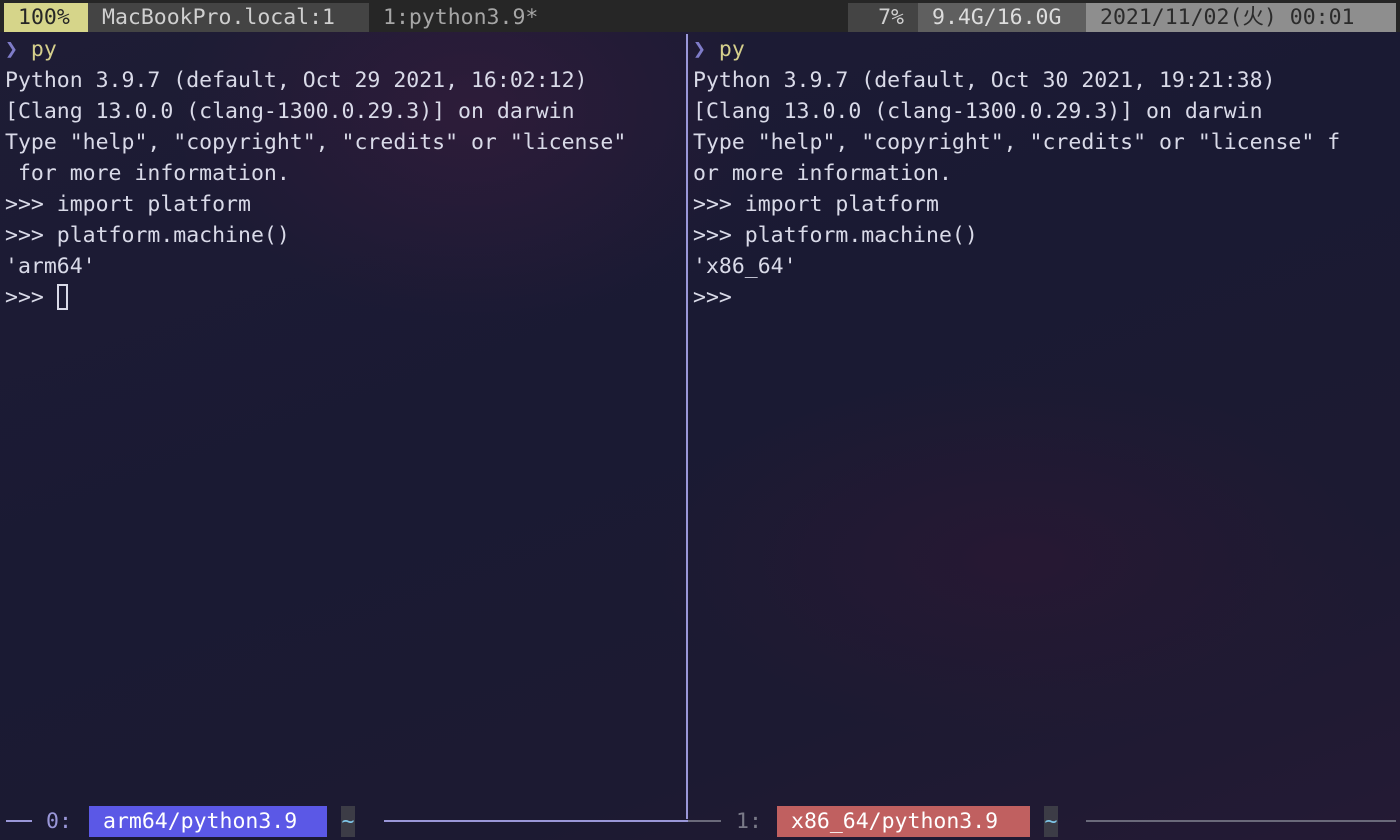 The width and height of the screenshot is (1400, 840). I want to click on battery-status: 100%, so click(46, 17).